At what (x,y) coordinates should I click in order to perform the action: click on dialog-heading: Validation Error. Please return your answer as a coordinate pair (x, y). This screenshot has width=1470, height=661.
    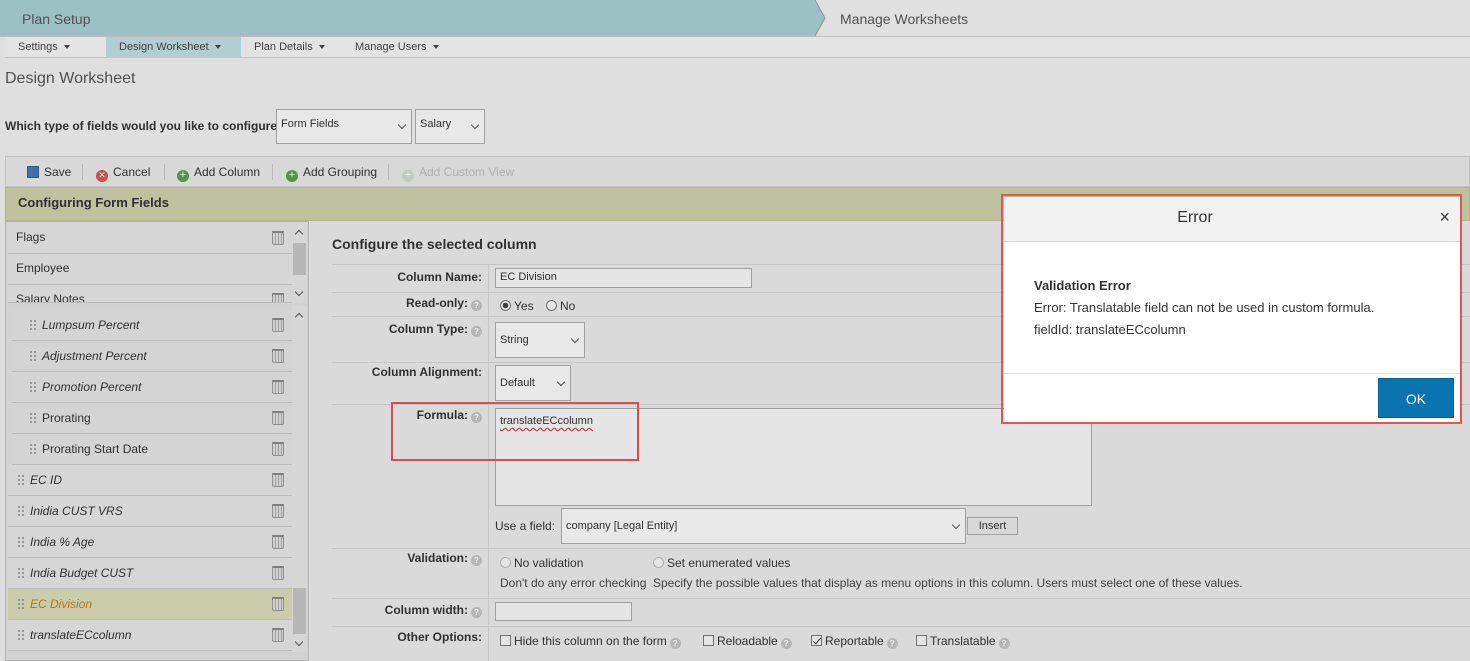
    Looking at the image, I should click on (1082, 285).